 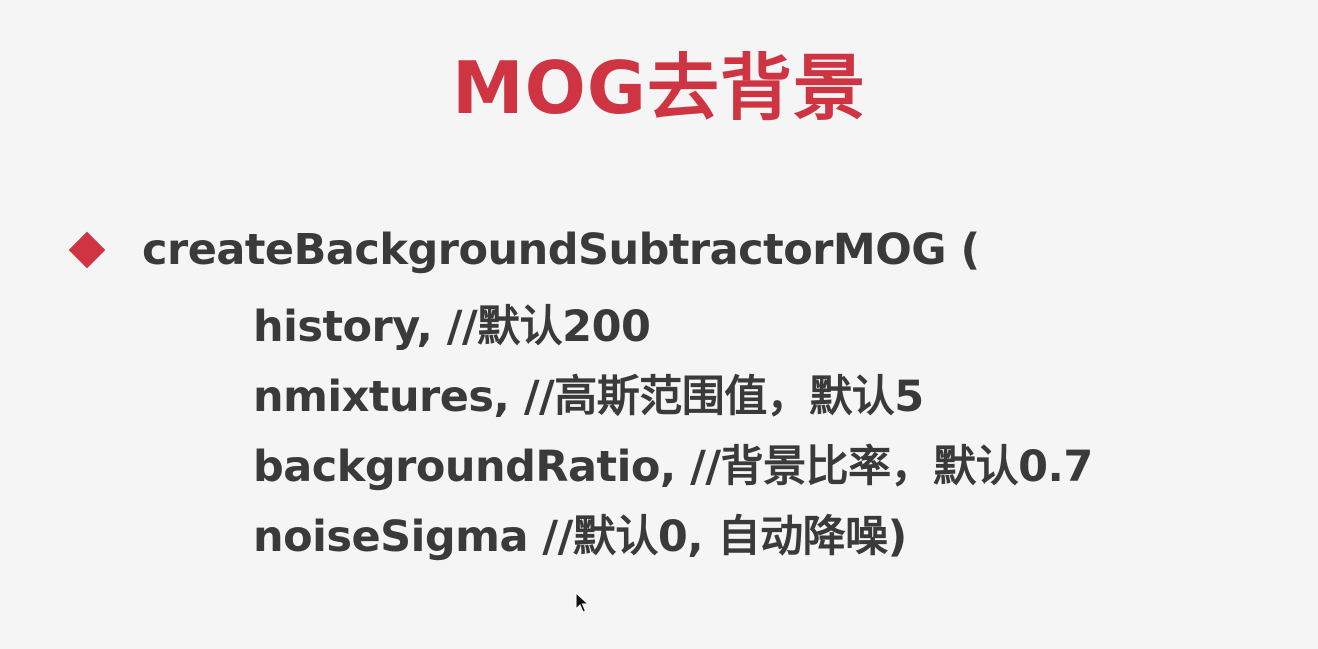 I want to click on function-signature: createBackgroundSubtractorMOG (, so click(x=561, y=250).